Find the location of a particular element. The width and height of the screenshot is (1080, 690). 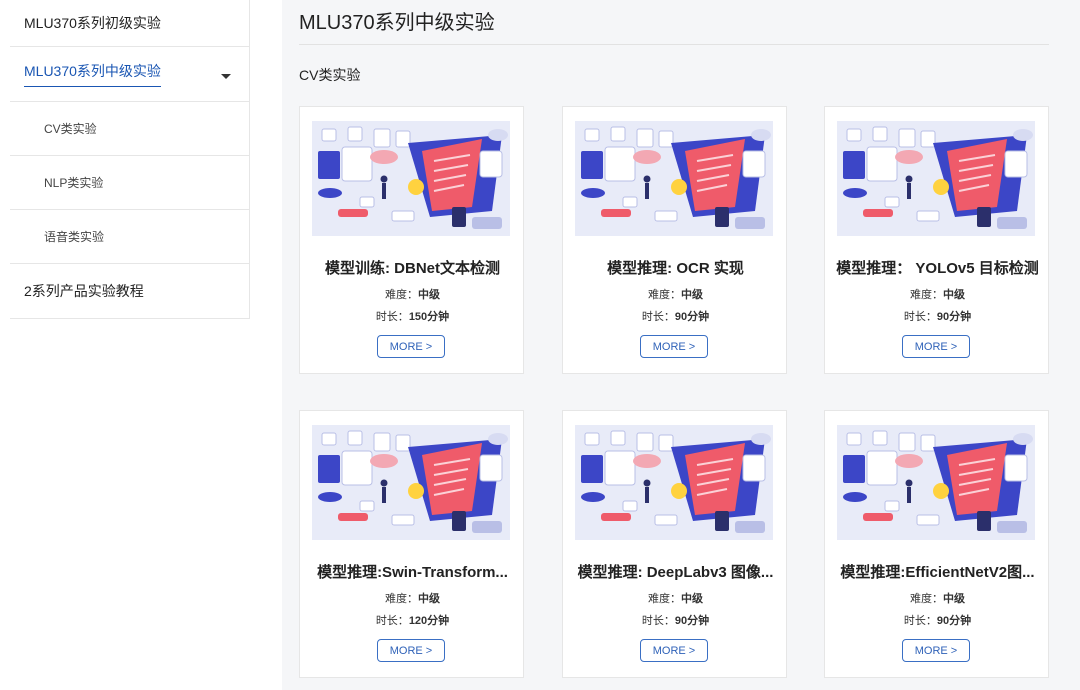

experiment-card: 模型推理： YOLOv5 目标检测 难度：中级 时长：90分钟 MORE > is located at coordinates (936, 240).